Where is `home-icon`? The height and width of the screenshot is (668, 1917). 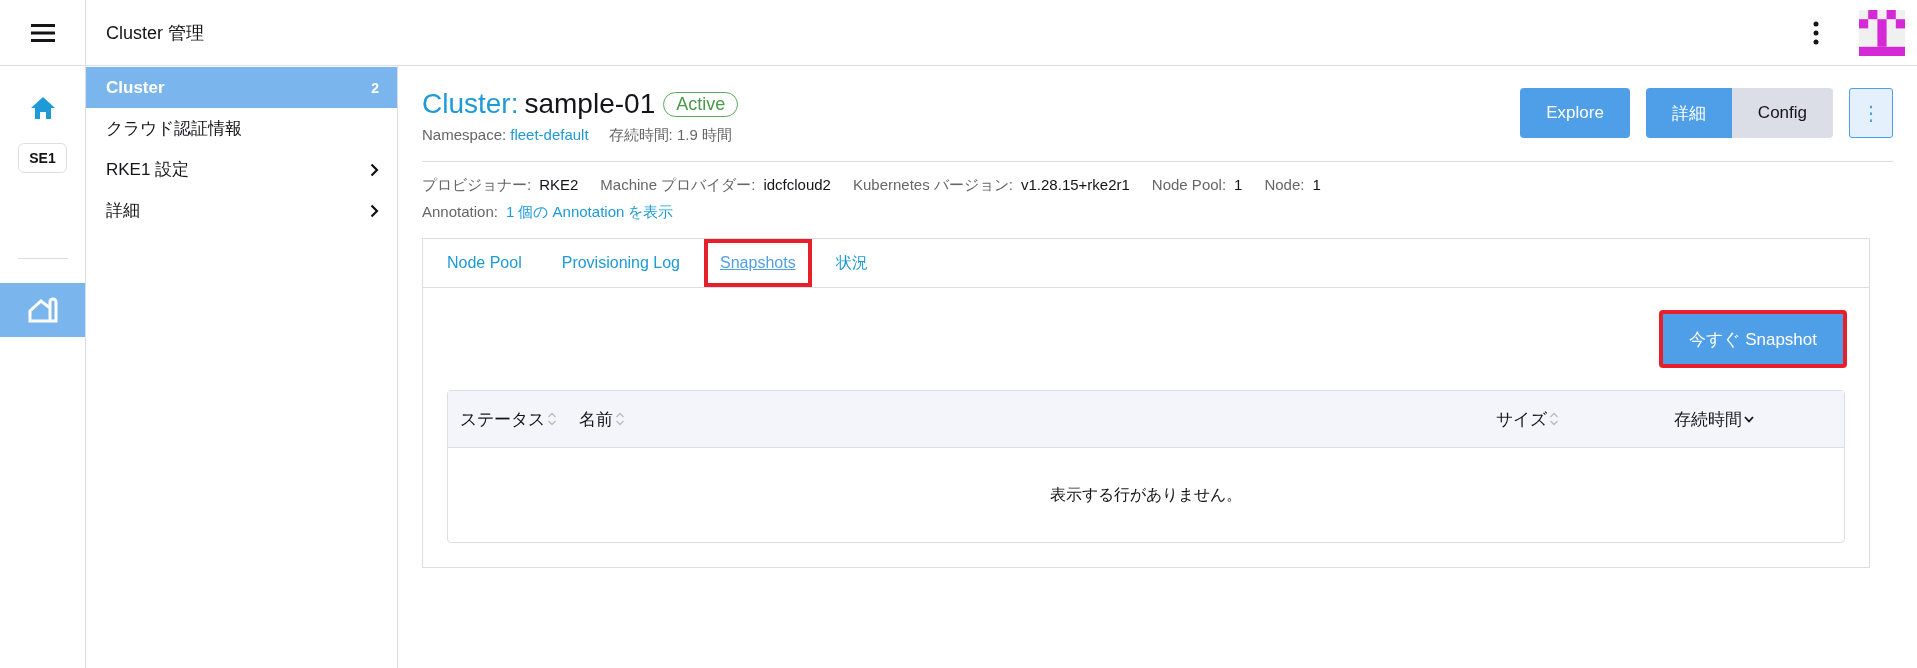 home-icon is located at coordinates (42, 108).